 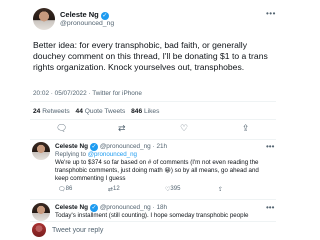 What do you see at coordinates (87, 23) in the screenshot?
I see `author-handle: @pronounced_ng` at bounding box center [87, 23].